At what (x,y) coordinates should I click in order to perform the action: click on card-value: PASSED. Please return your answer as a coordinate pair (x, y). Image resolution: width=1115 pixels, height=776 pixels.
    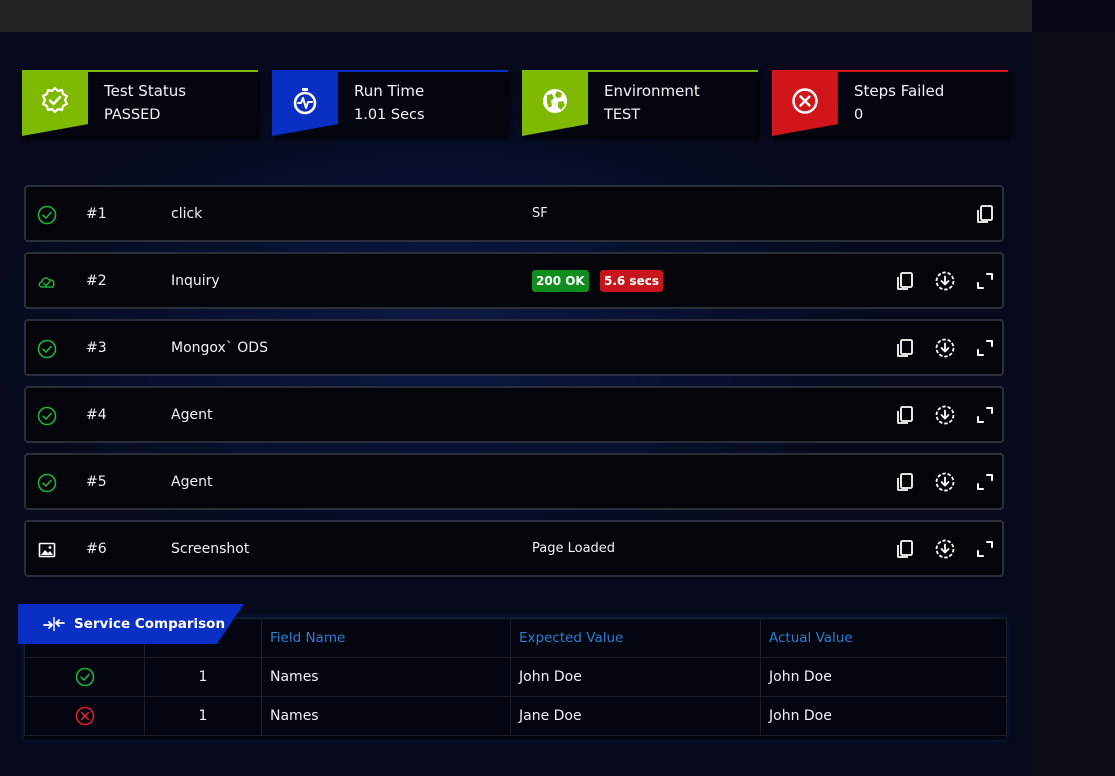
    Looking at the image, I should click on (132, 115).